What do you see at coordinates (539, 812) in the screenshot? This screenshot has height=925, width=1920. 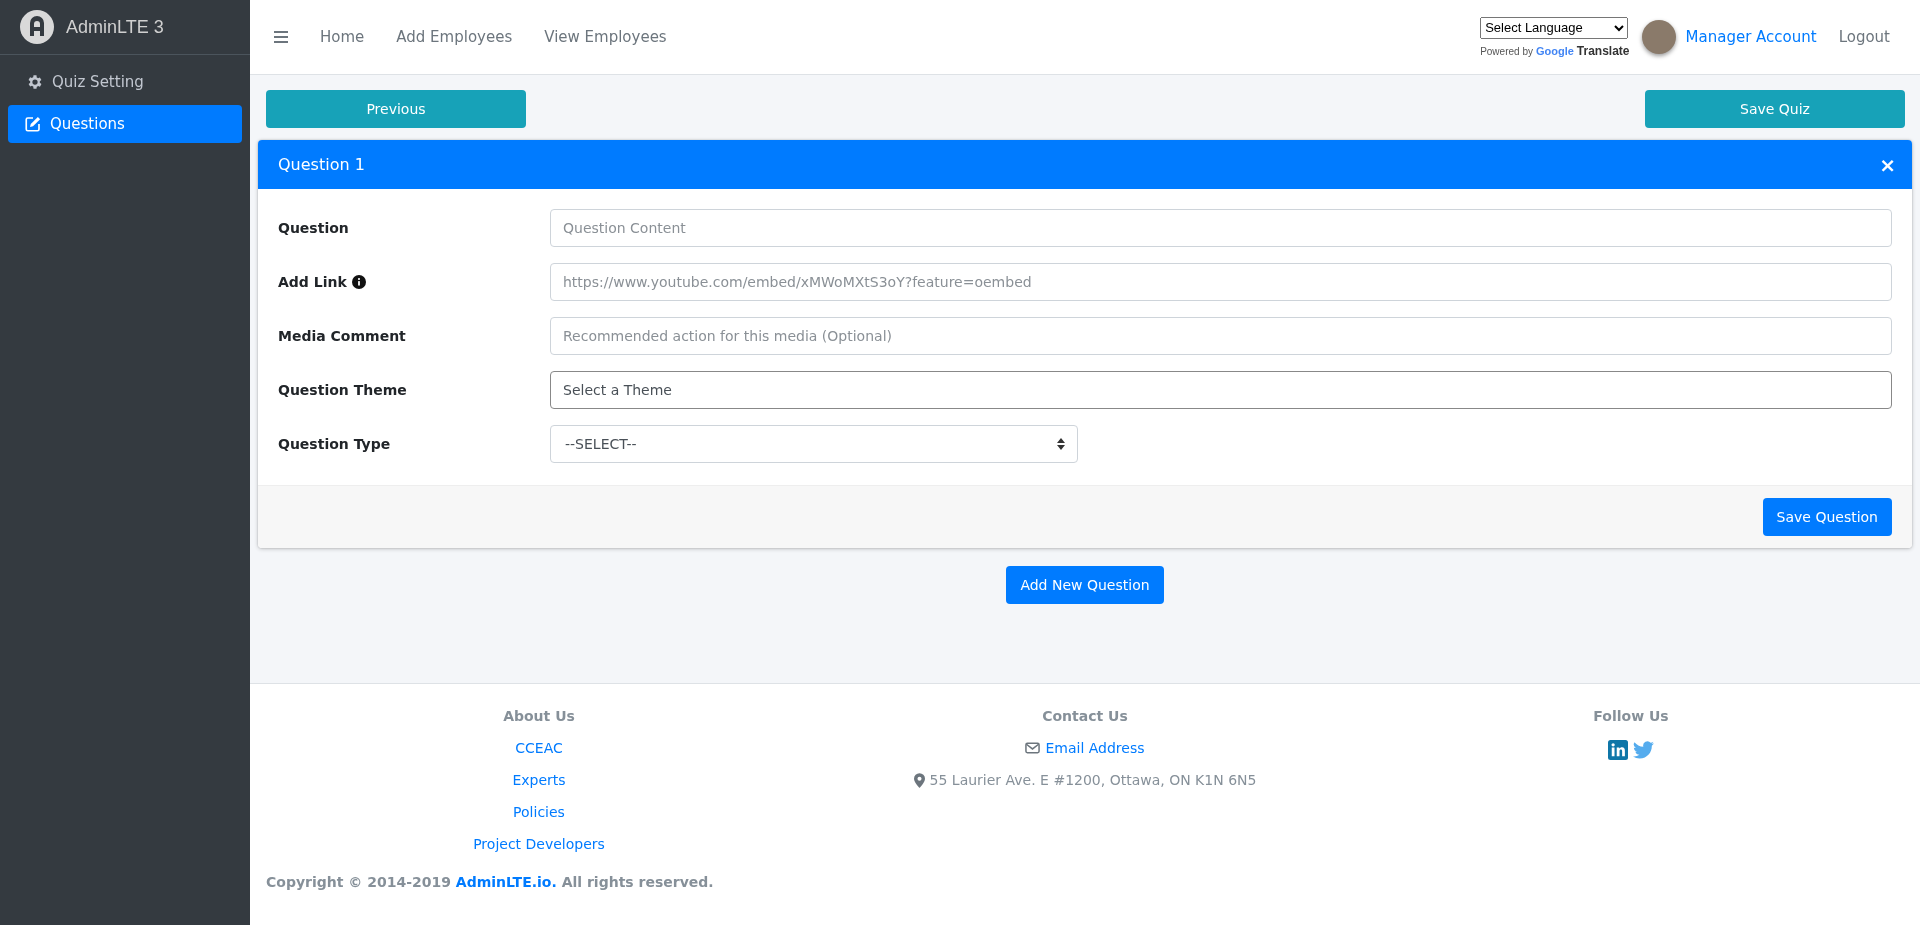 I see `footer-link: Policies` at bounding box center [539, 812].